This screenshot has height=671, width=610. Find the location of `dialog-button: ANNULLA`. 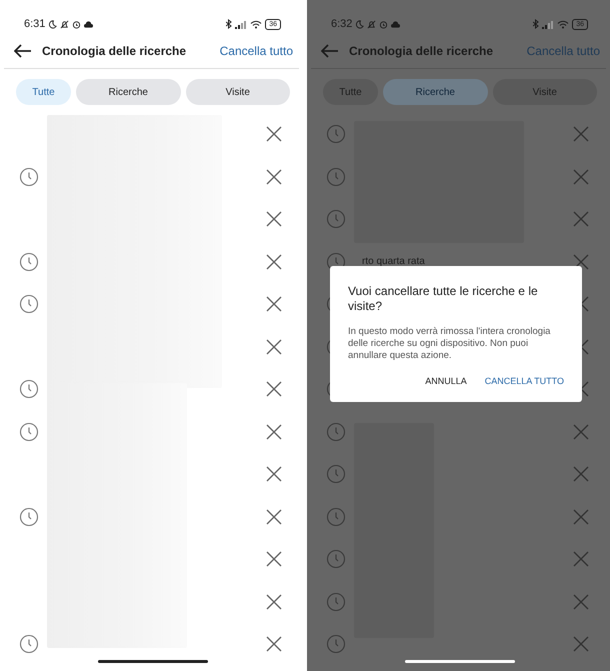

dialog-button: ANNULLA is located at coordinates (446, 381).